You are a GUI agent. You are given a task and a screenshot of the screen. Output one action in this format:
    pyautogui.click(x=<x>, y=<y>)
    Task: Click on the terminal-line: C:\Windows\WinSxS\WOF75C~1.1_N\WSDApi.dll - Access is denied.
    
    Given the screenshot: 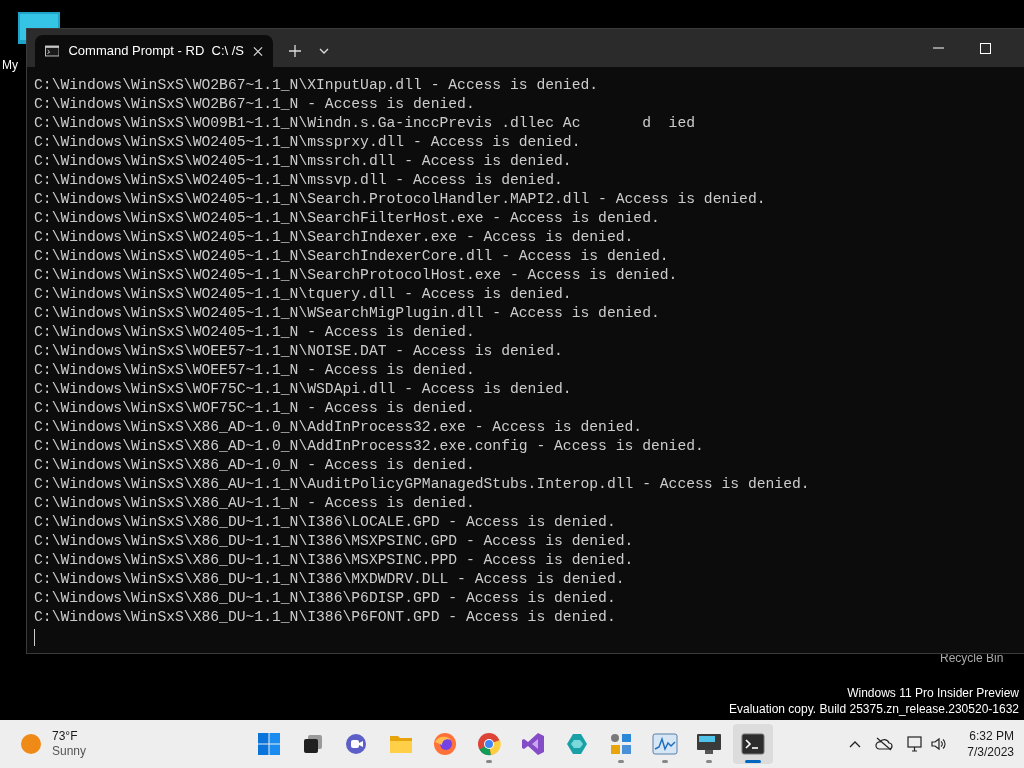 What is the action you would take?
    pyautogui.click(x=303, y=389)
    